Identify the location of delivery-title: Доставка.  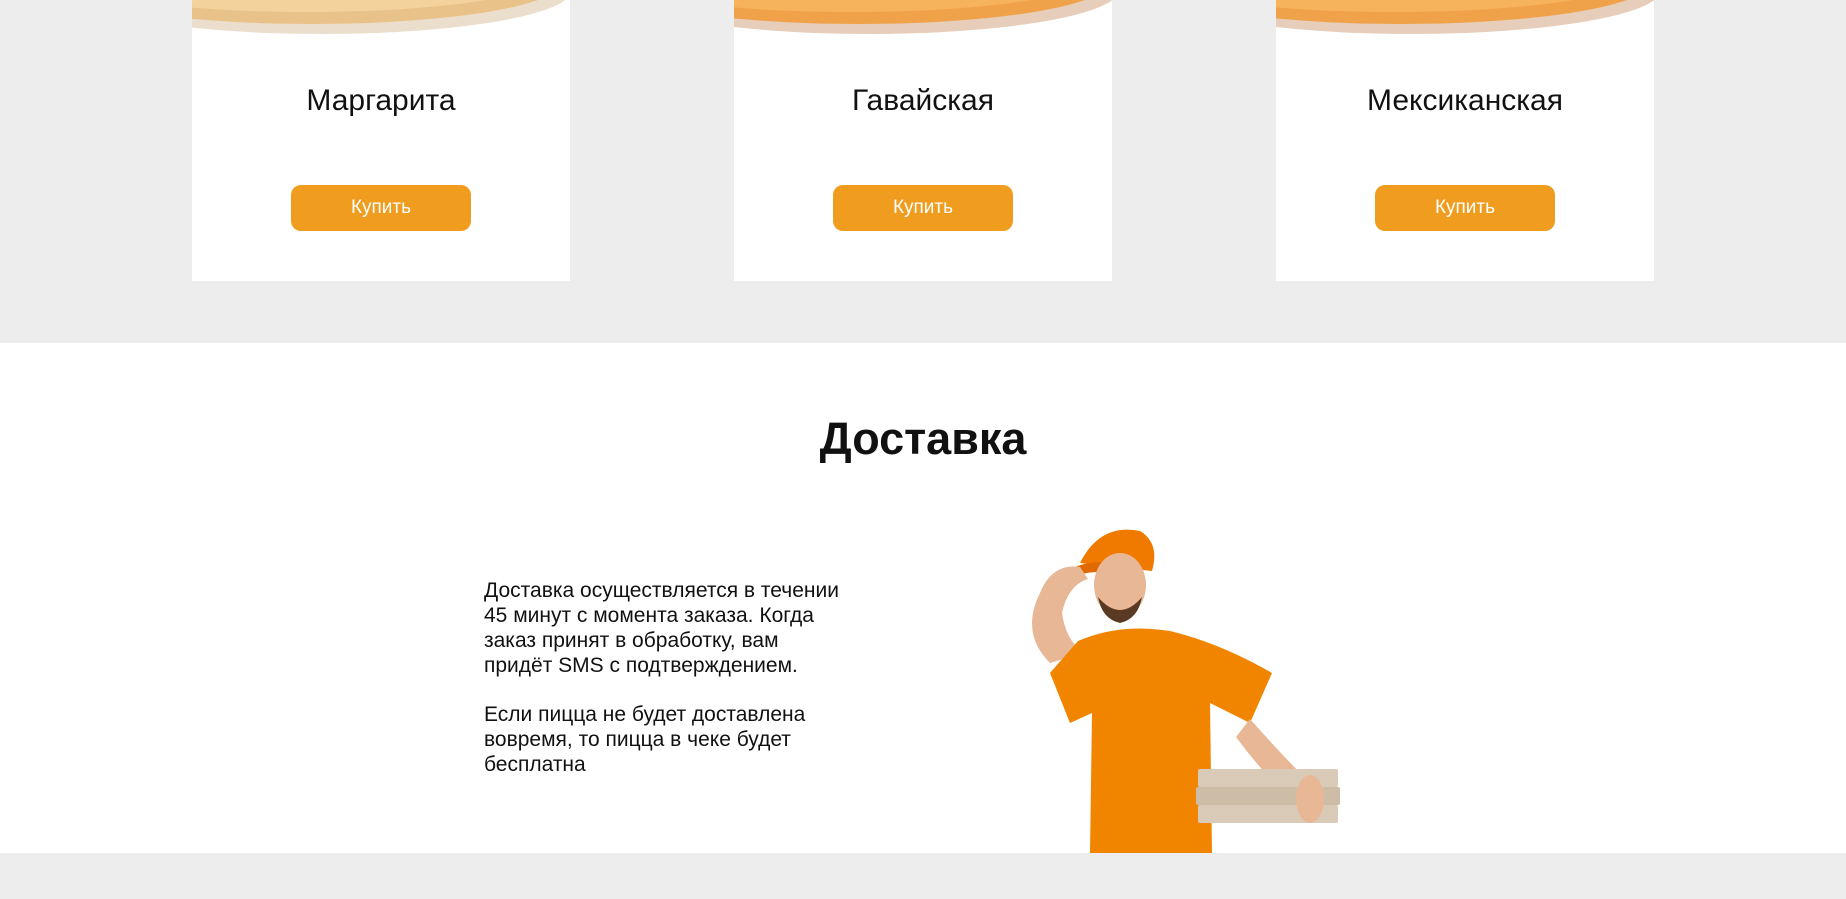
(923, 438).